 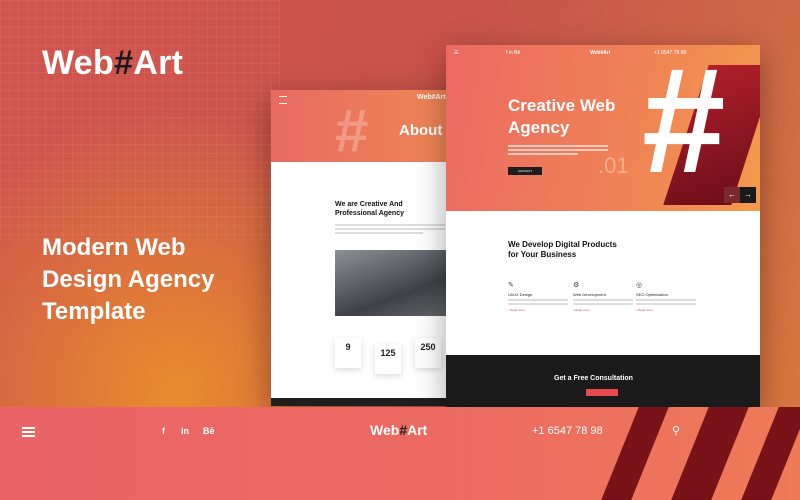 What do you see at coordinates (567, 431) in the screenshot?
I see `phone-number: +1 6547 78 98` at bounding box center [567, 431].